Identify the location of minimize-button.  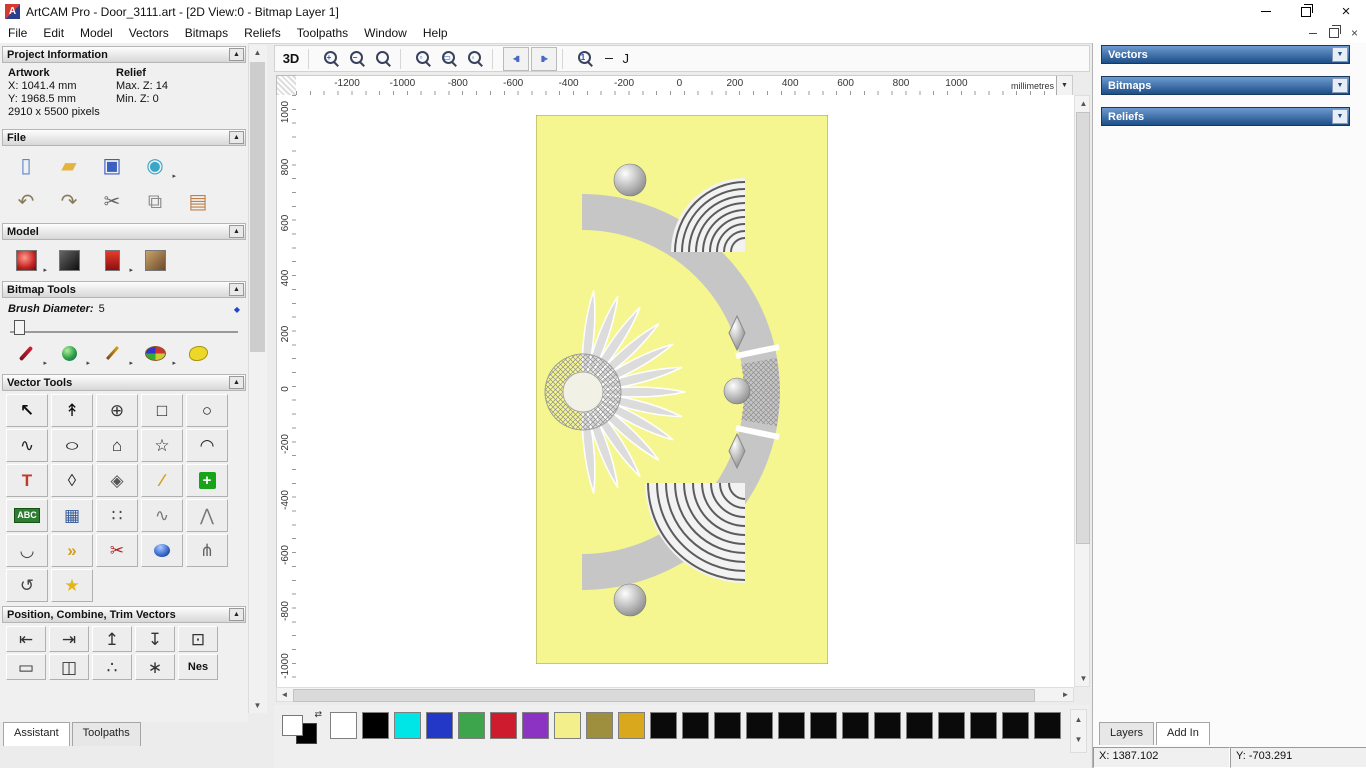
(1266, 11).